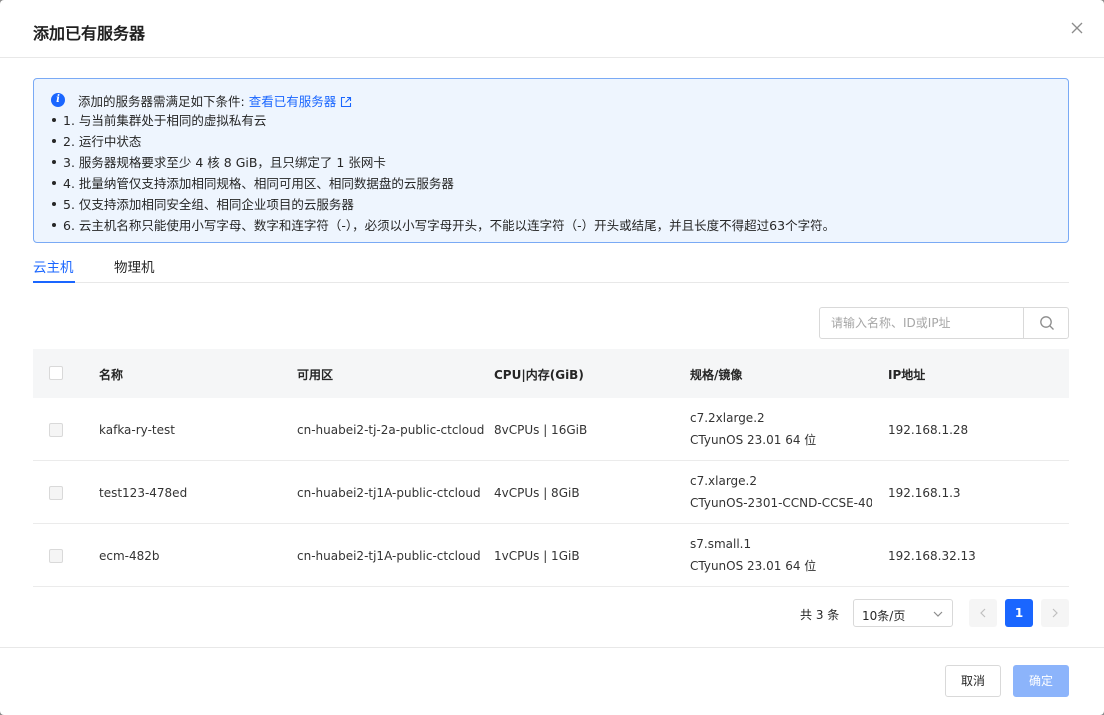 The width and height of the screenshot is (1104, 715). I want to click on header-ip: IP地址, so click(907, 375).